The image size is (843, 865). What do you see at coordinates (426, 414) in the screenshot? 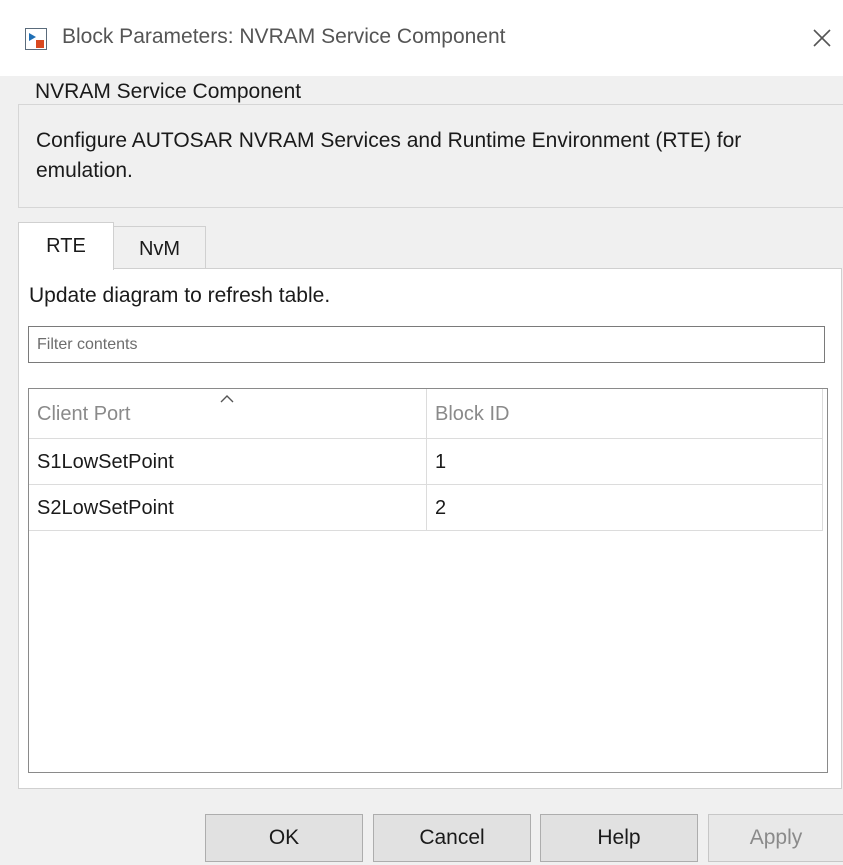
I see `table-header-row: Client Port Block ID` at bounding box center [426, 414].